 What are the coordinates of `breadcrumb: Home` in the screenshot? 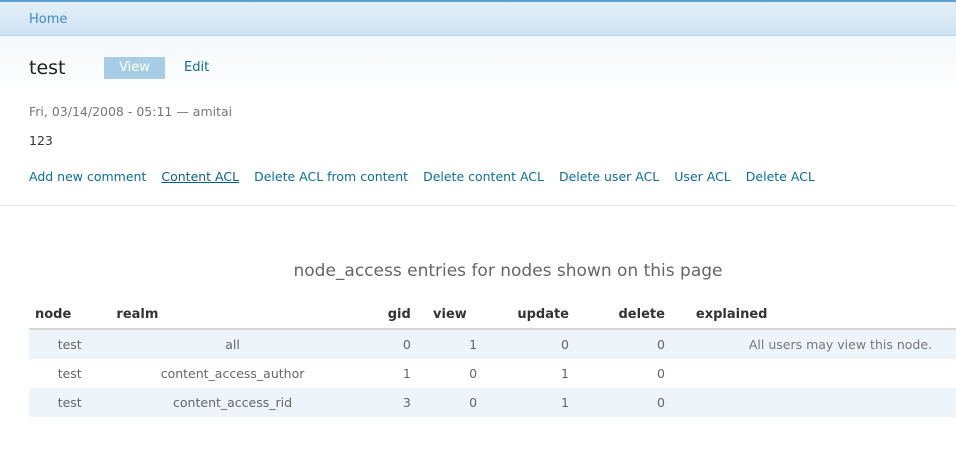 It's located at (478, 18).